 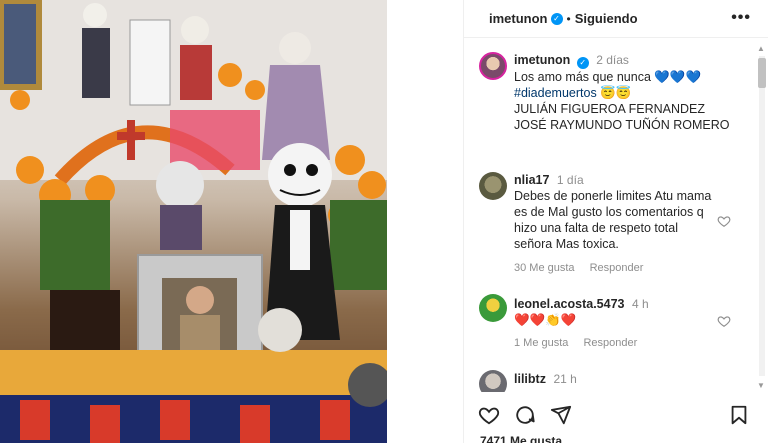 What do you see at coordinates (531, 180) in the screenshot?
I see `comment-username: nlia17` at bounding box center [531, 180].